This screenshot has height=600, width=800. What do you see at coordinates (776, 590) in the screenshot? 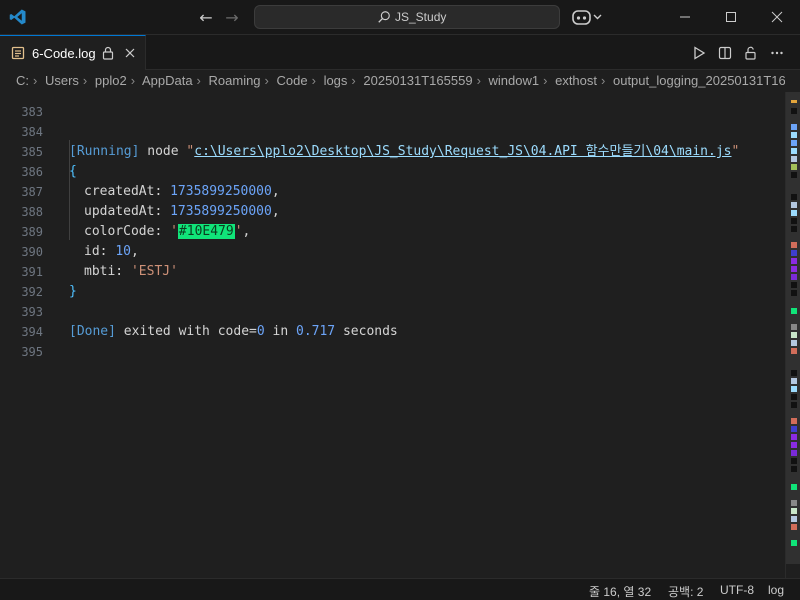
I see `language-mode: log` at bounding box center [776, 590].